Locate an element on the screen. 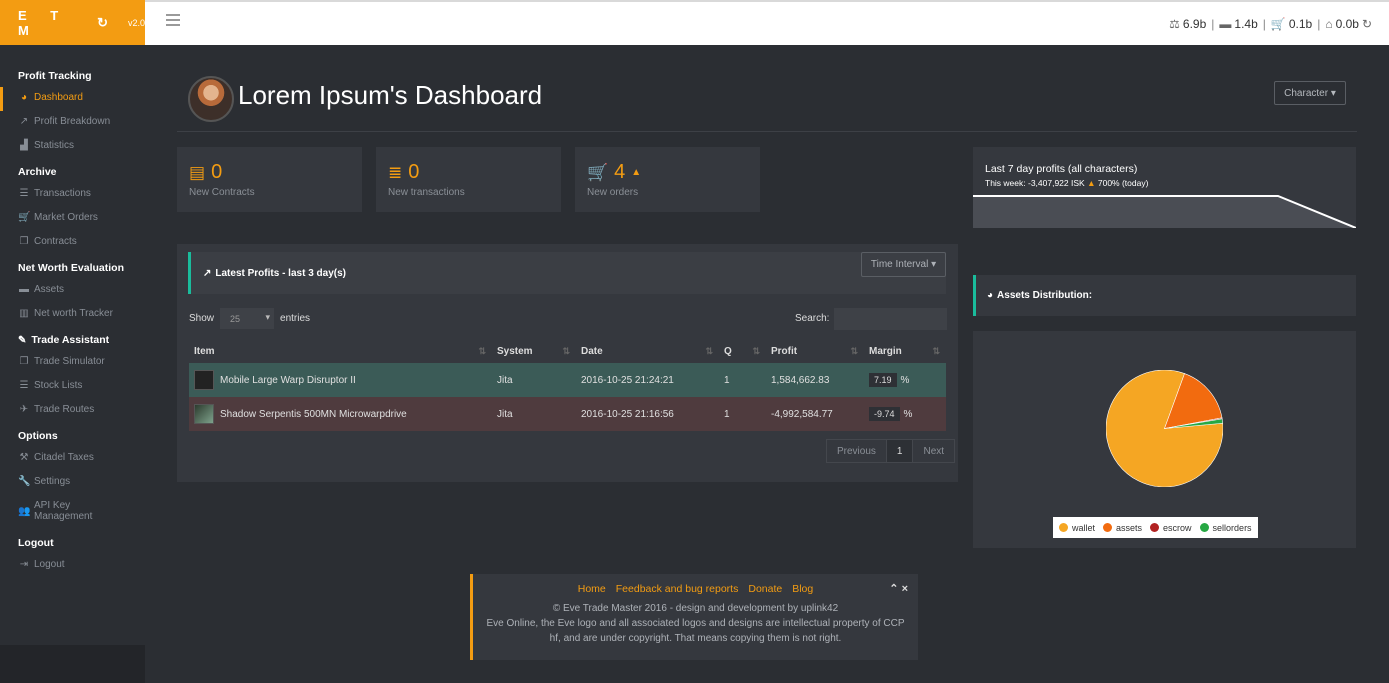 The image size is (1389, 683). date-cell: 2016-10-25 21:24:21 is located at coordinates (647, 380).